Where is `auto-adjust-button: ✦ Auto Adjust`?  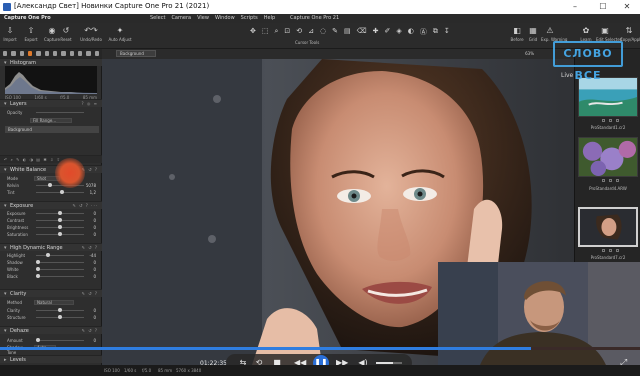
auto-adjust-button: ✦ Auto Adjust is located at coordinates (120, 34).